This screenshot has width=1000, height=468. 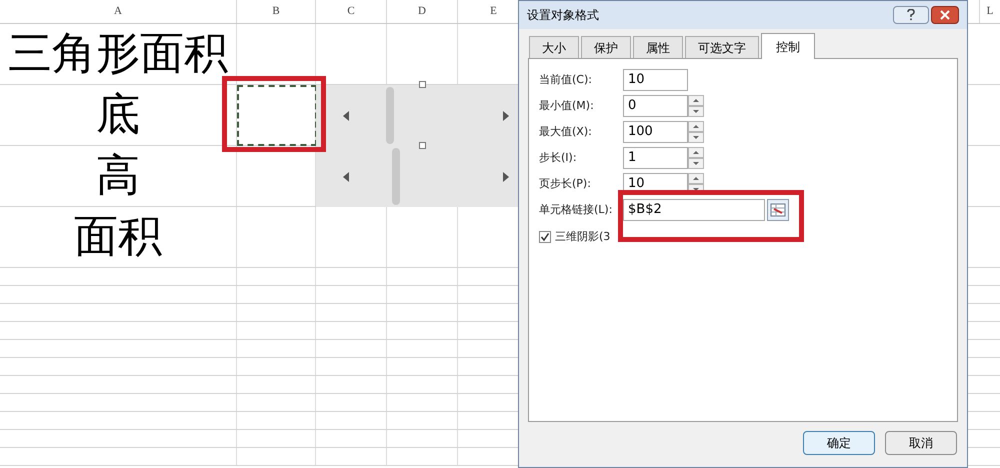 I want to click on column-header: A, so click(x=118, y=11).